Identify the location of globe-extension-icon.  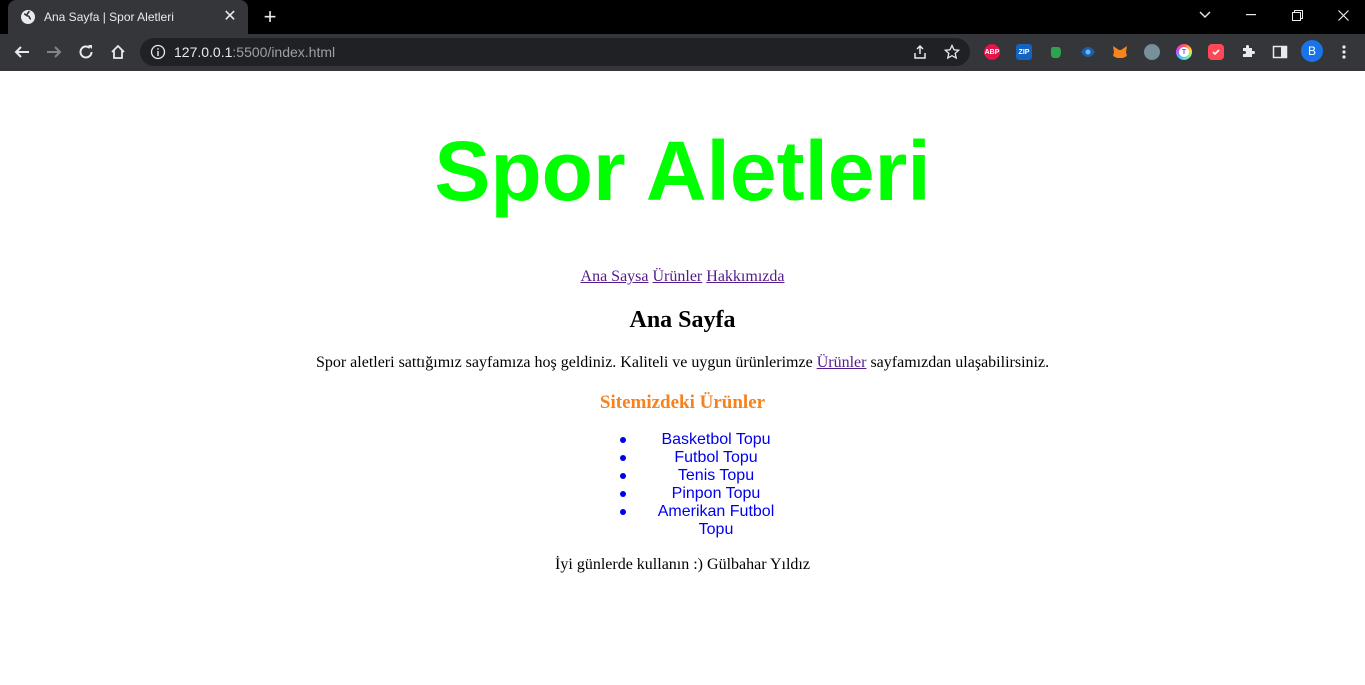
(1152, 52).